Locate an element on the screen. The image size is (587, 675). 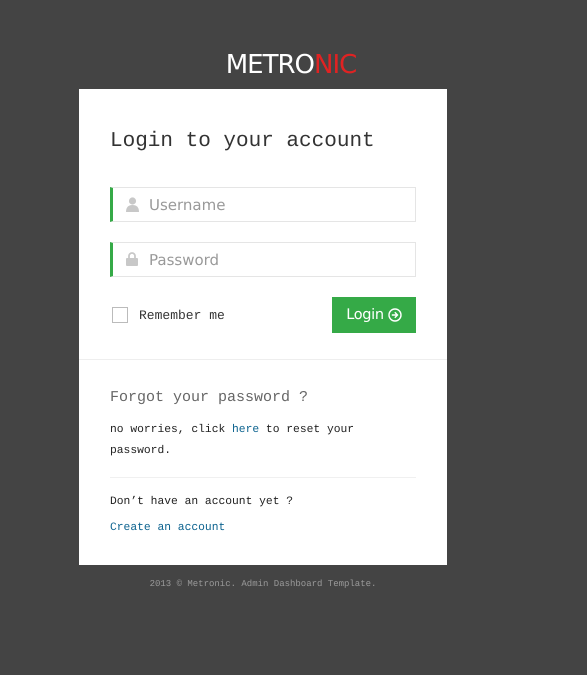
arrow-circle-icon is located at coordinates (395, 315).